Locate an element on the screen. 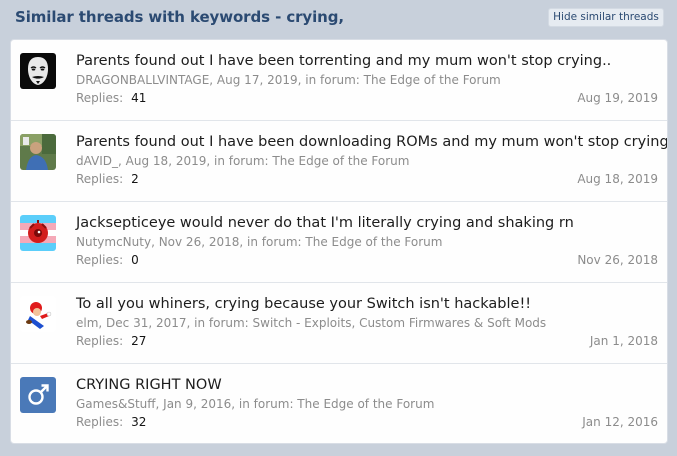 The image size is (677, 456). thread-replies: Replies: 41 is located at coordinates (111, 98).